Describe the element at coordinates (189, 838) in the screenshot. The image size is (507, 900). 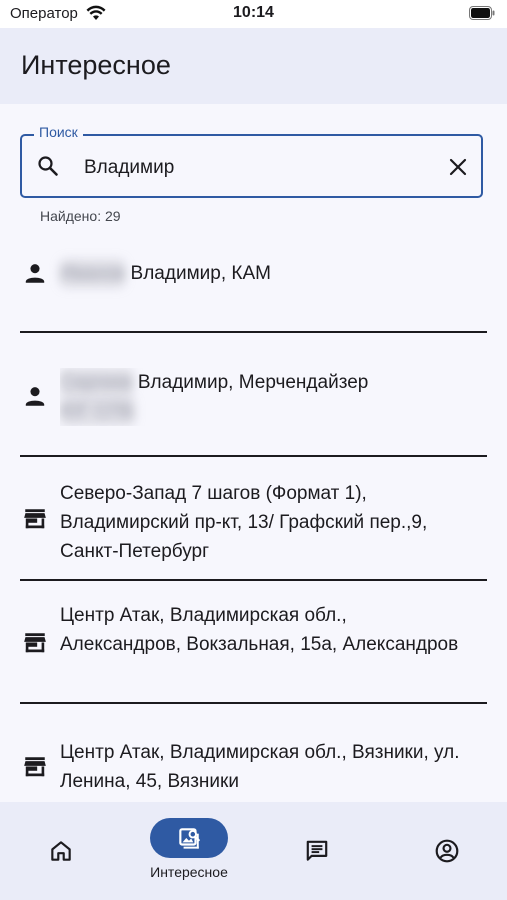
I see `interesting-icon` at that location.